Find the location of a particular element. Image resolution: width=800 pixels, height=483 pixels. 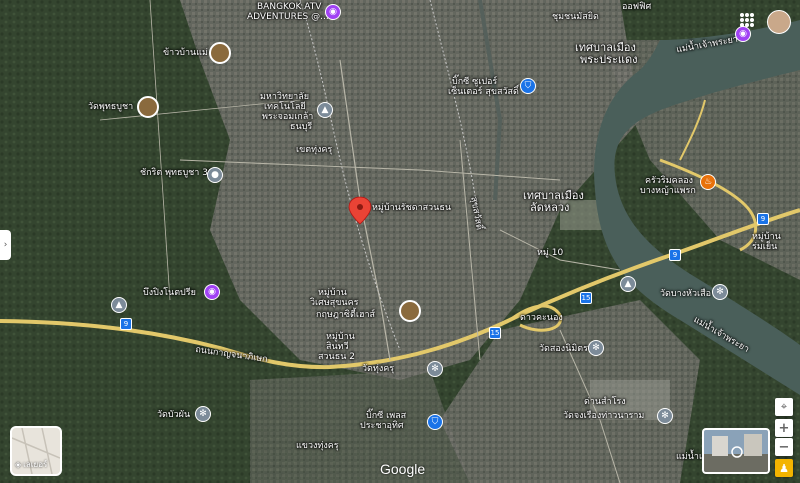

google-logo: Google is located at coordinates (403, 469).